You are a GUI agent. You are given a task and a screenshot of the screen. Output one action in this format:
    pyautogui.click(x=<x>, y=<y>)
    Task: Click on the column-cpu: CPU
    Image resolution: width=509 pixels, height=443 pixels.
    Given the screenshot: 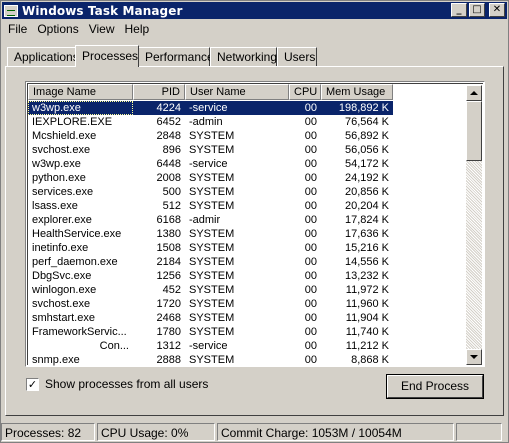 What is the action you would take?
    pyautogui.click(x=305, y=92)
    